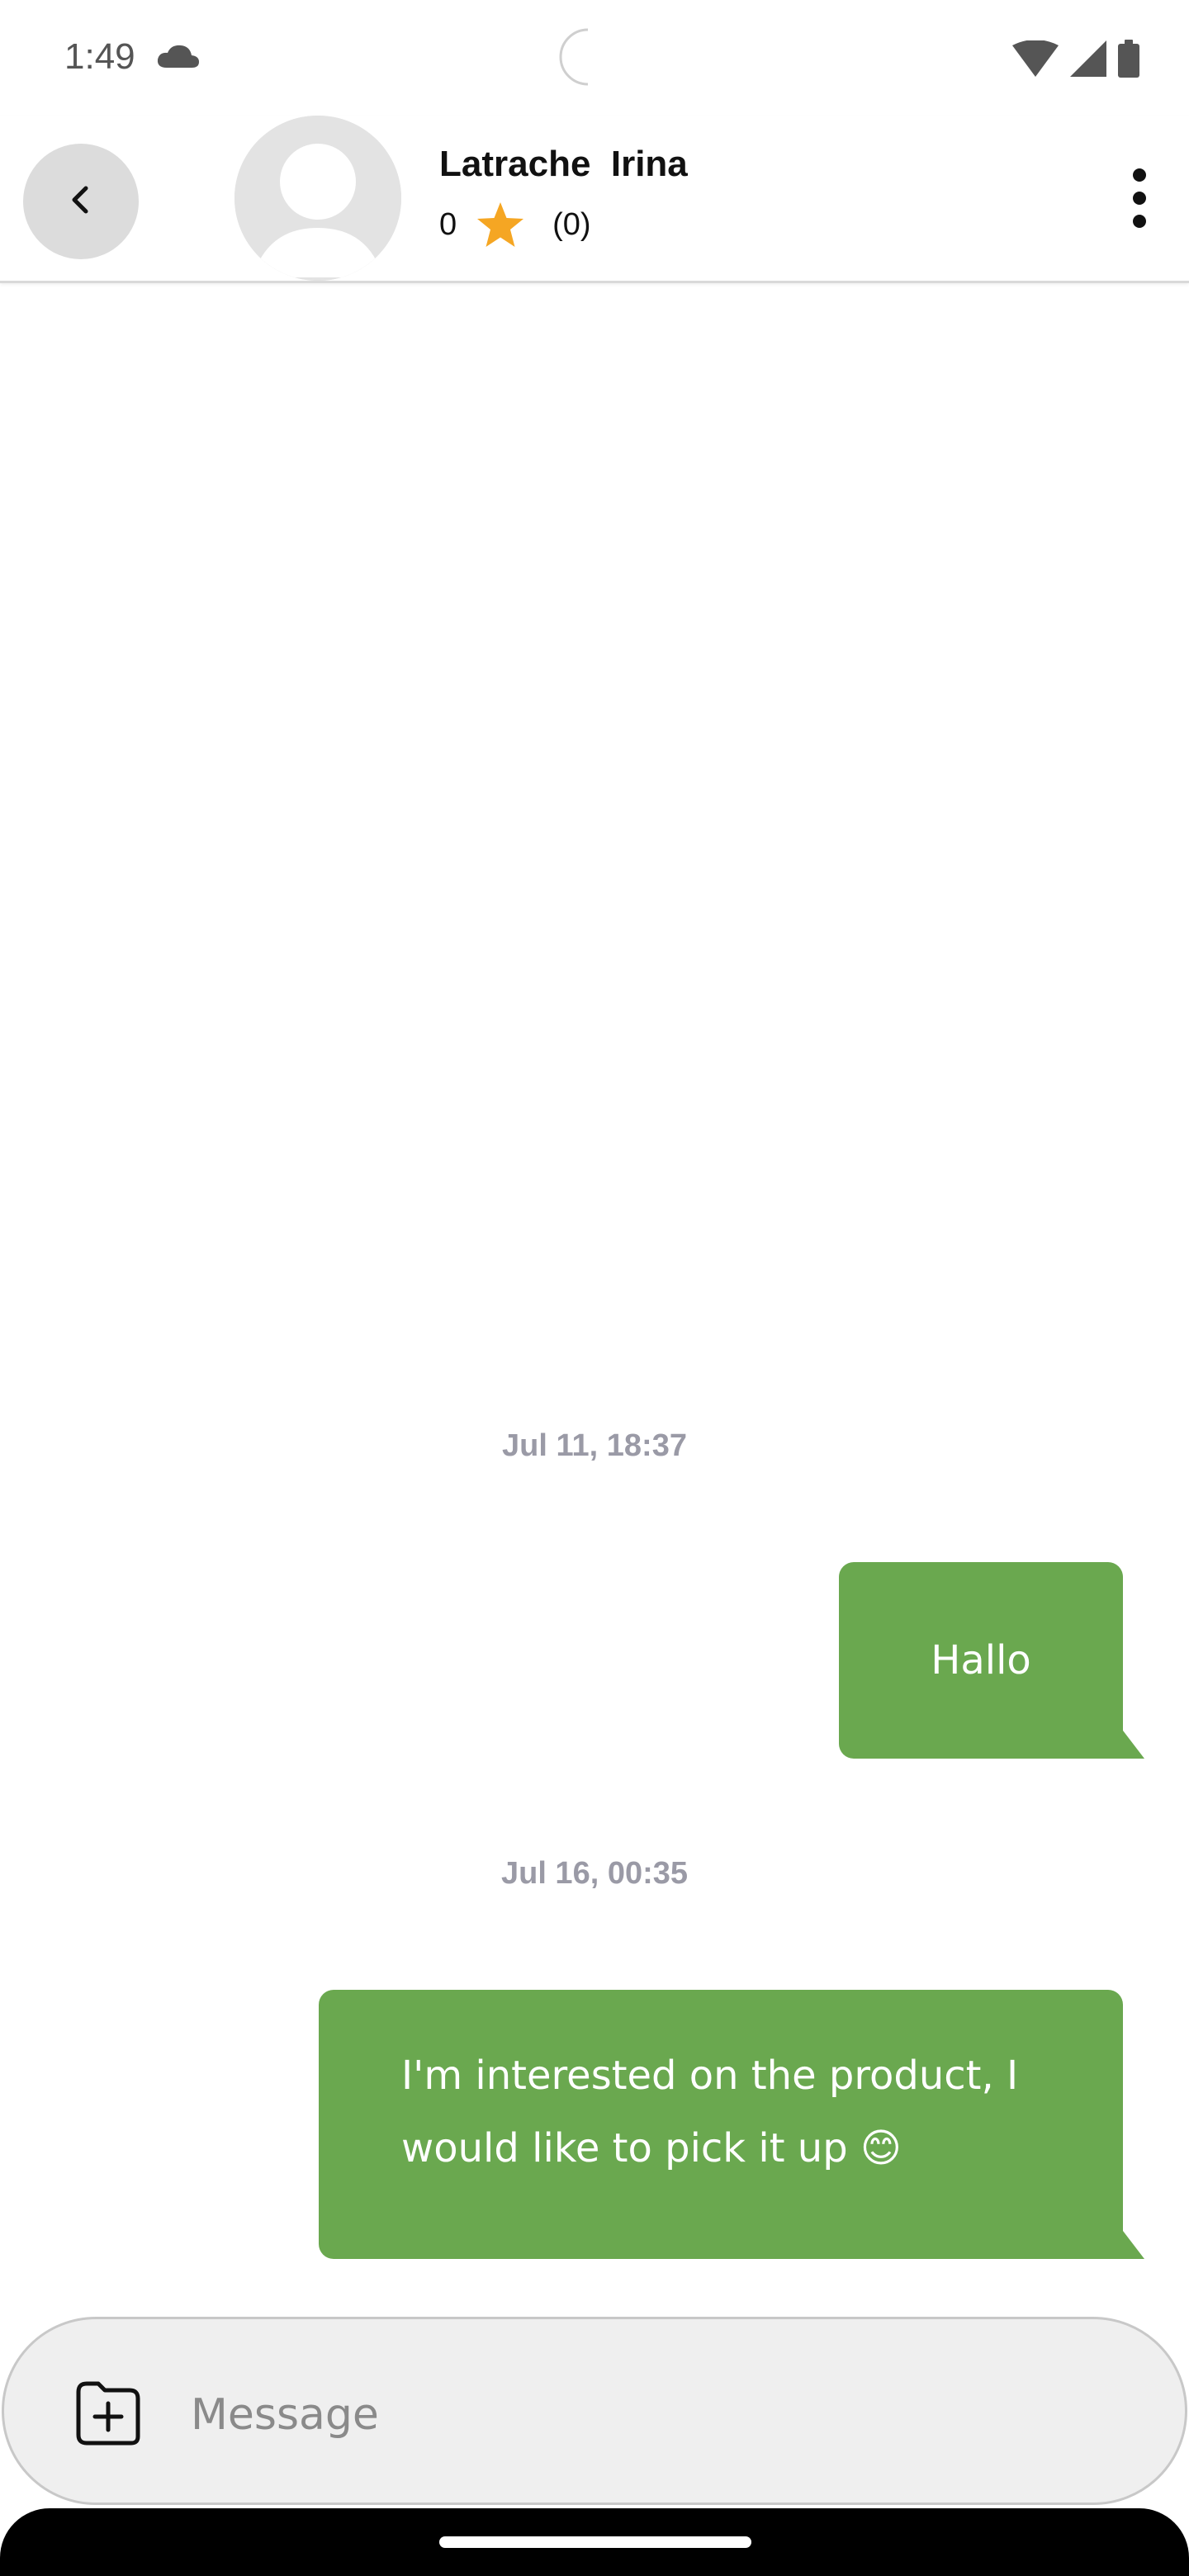  Describe the element at coordinates (594, 199) in the screenshot. I see `chat-header: Latrache Irina 0 (0)` at that location.